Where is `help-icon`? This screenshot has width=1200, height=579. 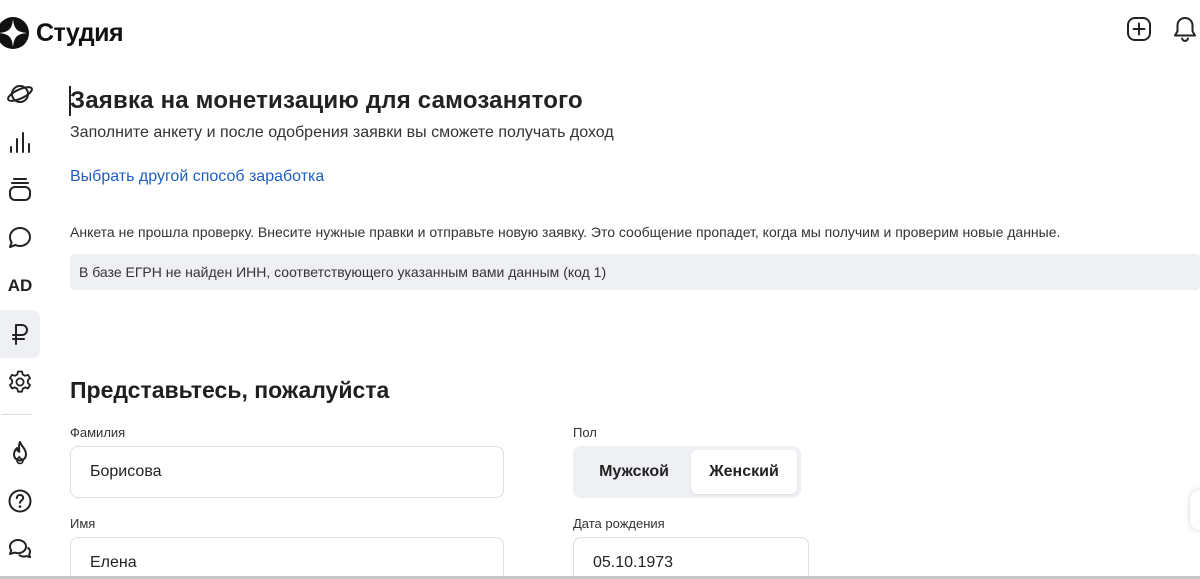 help-icon is located at coordinates (20, 501).